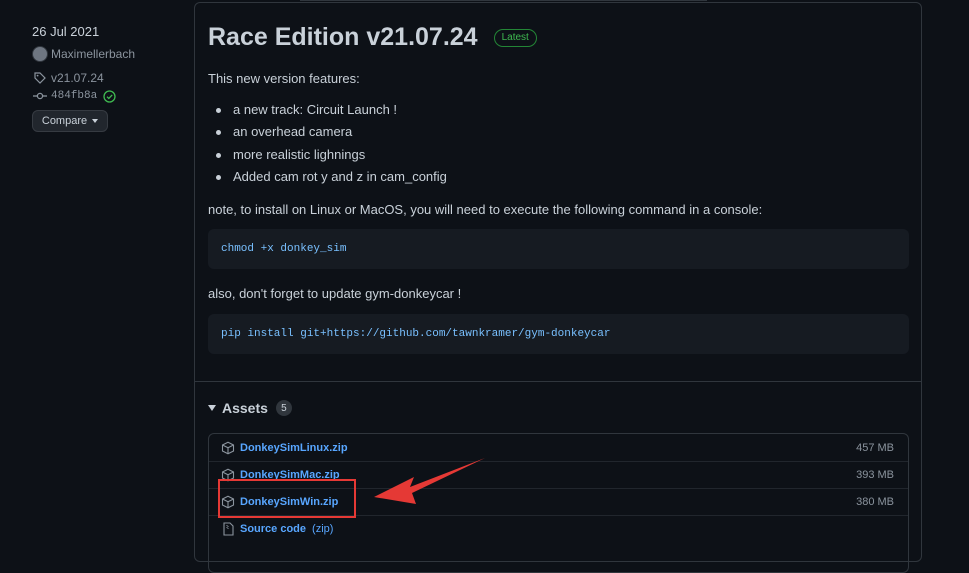 This screenshot has height=573, width=969. Describe the element at coordinates (327, 177) in the screenshot. I see `list-item: Added cam rot y and z in cam_config` at that location.